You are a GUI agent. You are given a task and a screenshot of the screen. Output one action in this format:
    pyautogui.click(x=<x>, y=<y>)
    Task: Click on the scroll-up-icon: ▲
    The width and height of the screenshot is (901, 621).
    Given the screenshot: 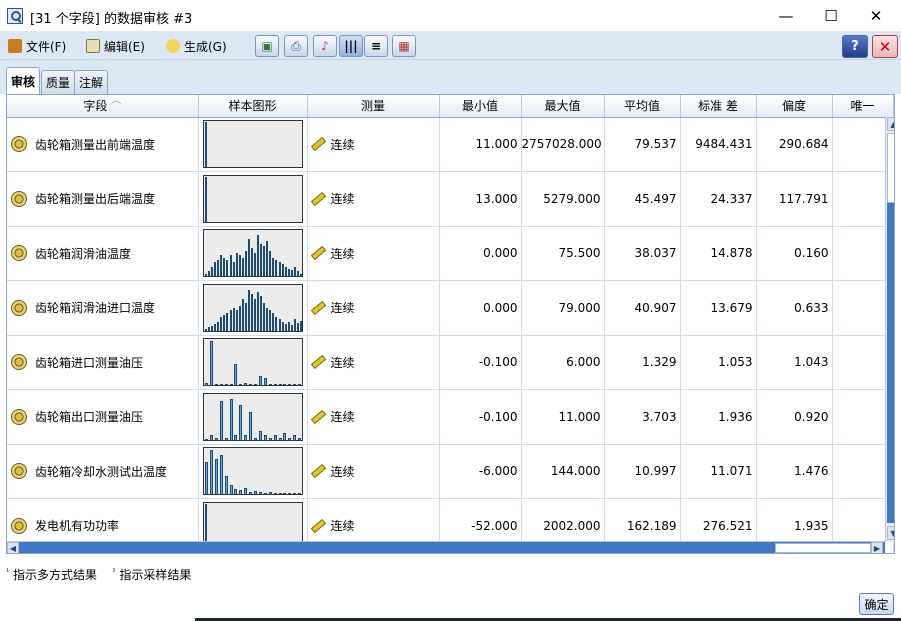 What is the action you would take?
    pyautogui.click(x=890, y=124)
    